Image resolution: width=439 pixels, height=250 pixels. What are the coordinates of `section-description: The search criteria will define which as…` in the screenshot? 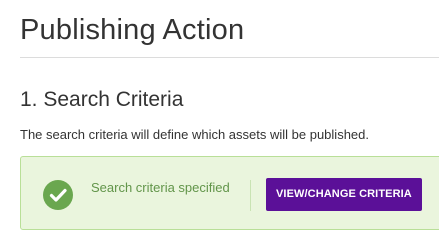 It's located at (194, 134).